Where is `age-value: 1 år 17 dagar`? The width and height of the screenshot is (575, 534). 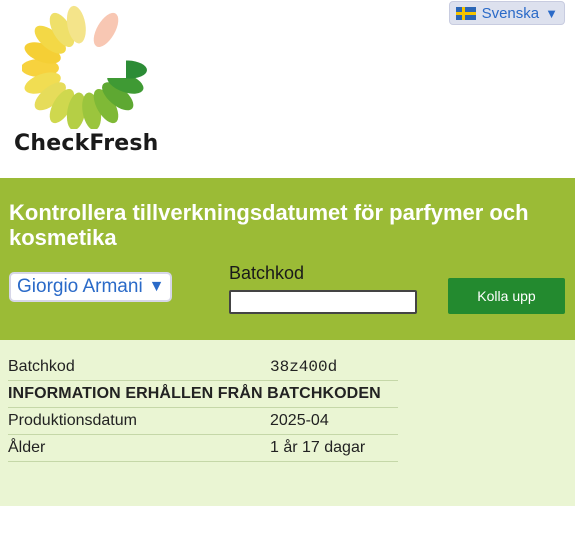 age-value: 1 år 17 dagar is located at coordinates (318, 447).